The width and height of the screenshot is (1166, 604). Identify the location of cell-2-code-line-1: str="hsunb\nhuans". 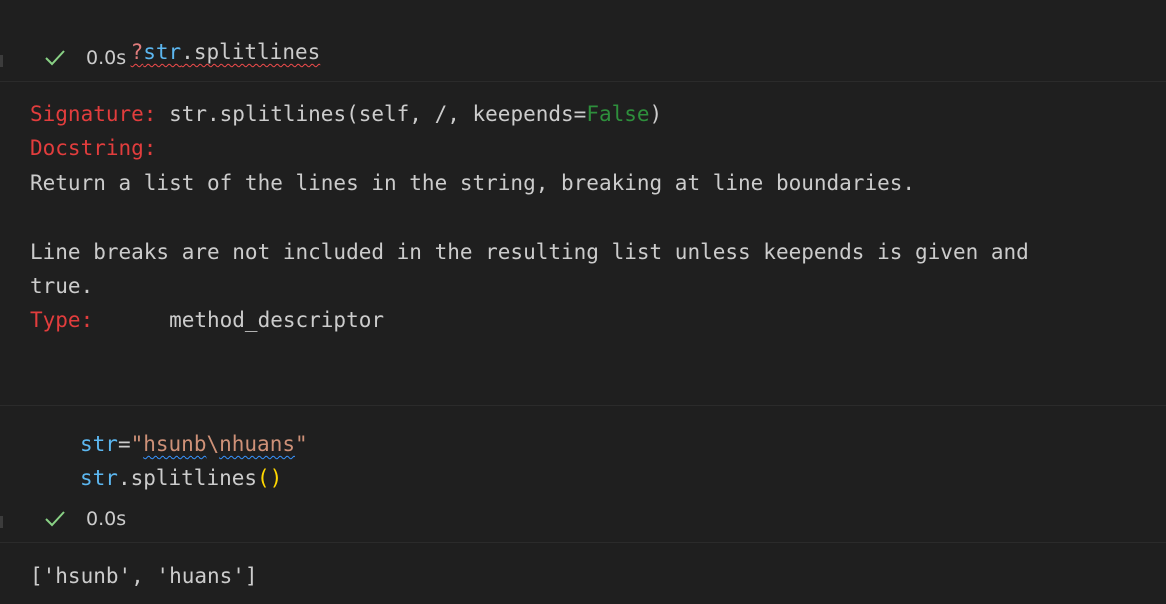
(194, 444).